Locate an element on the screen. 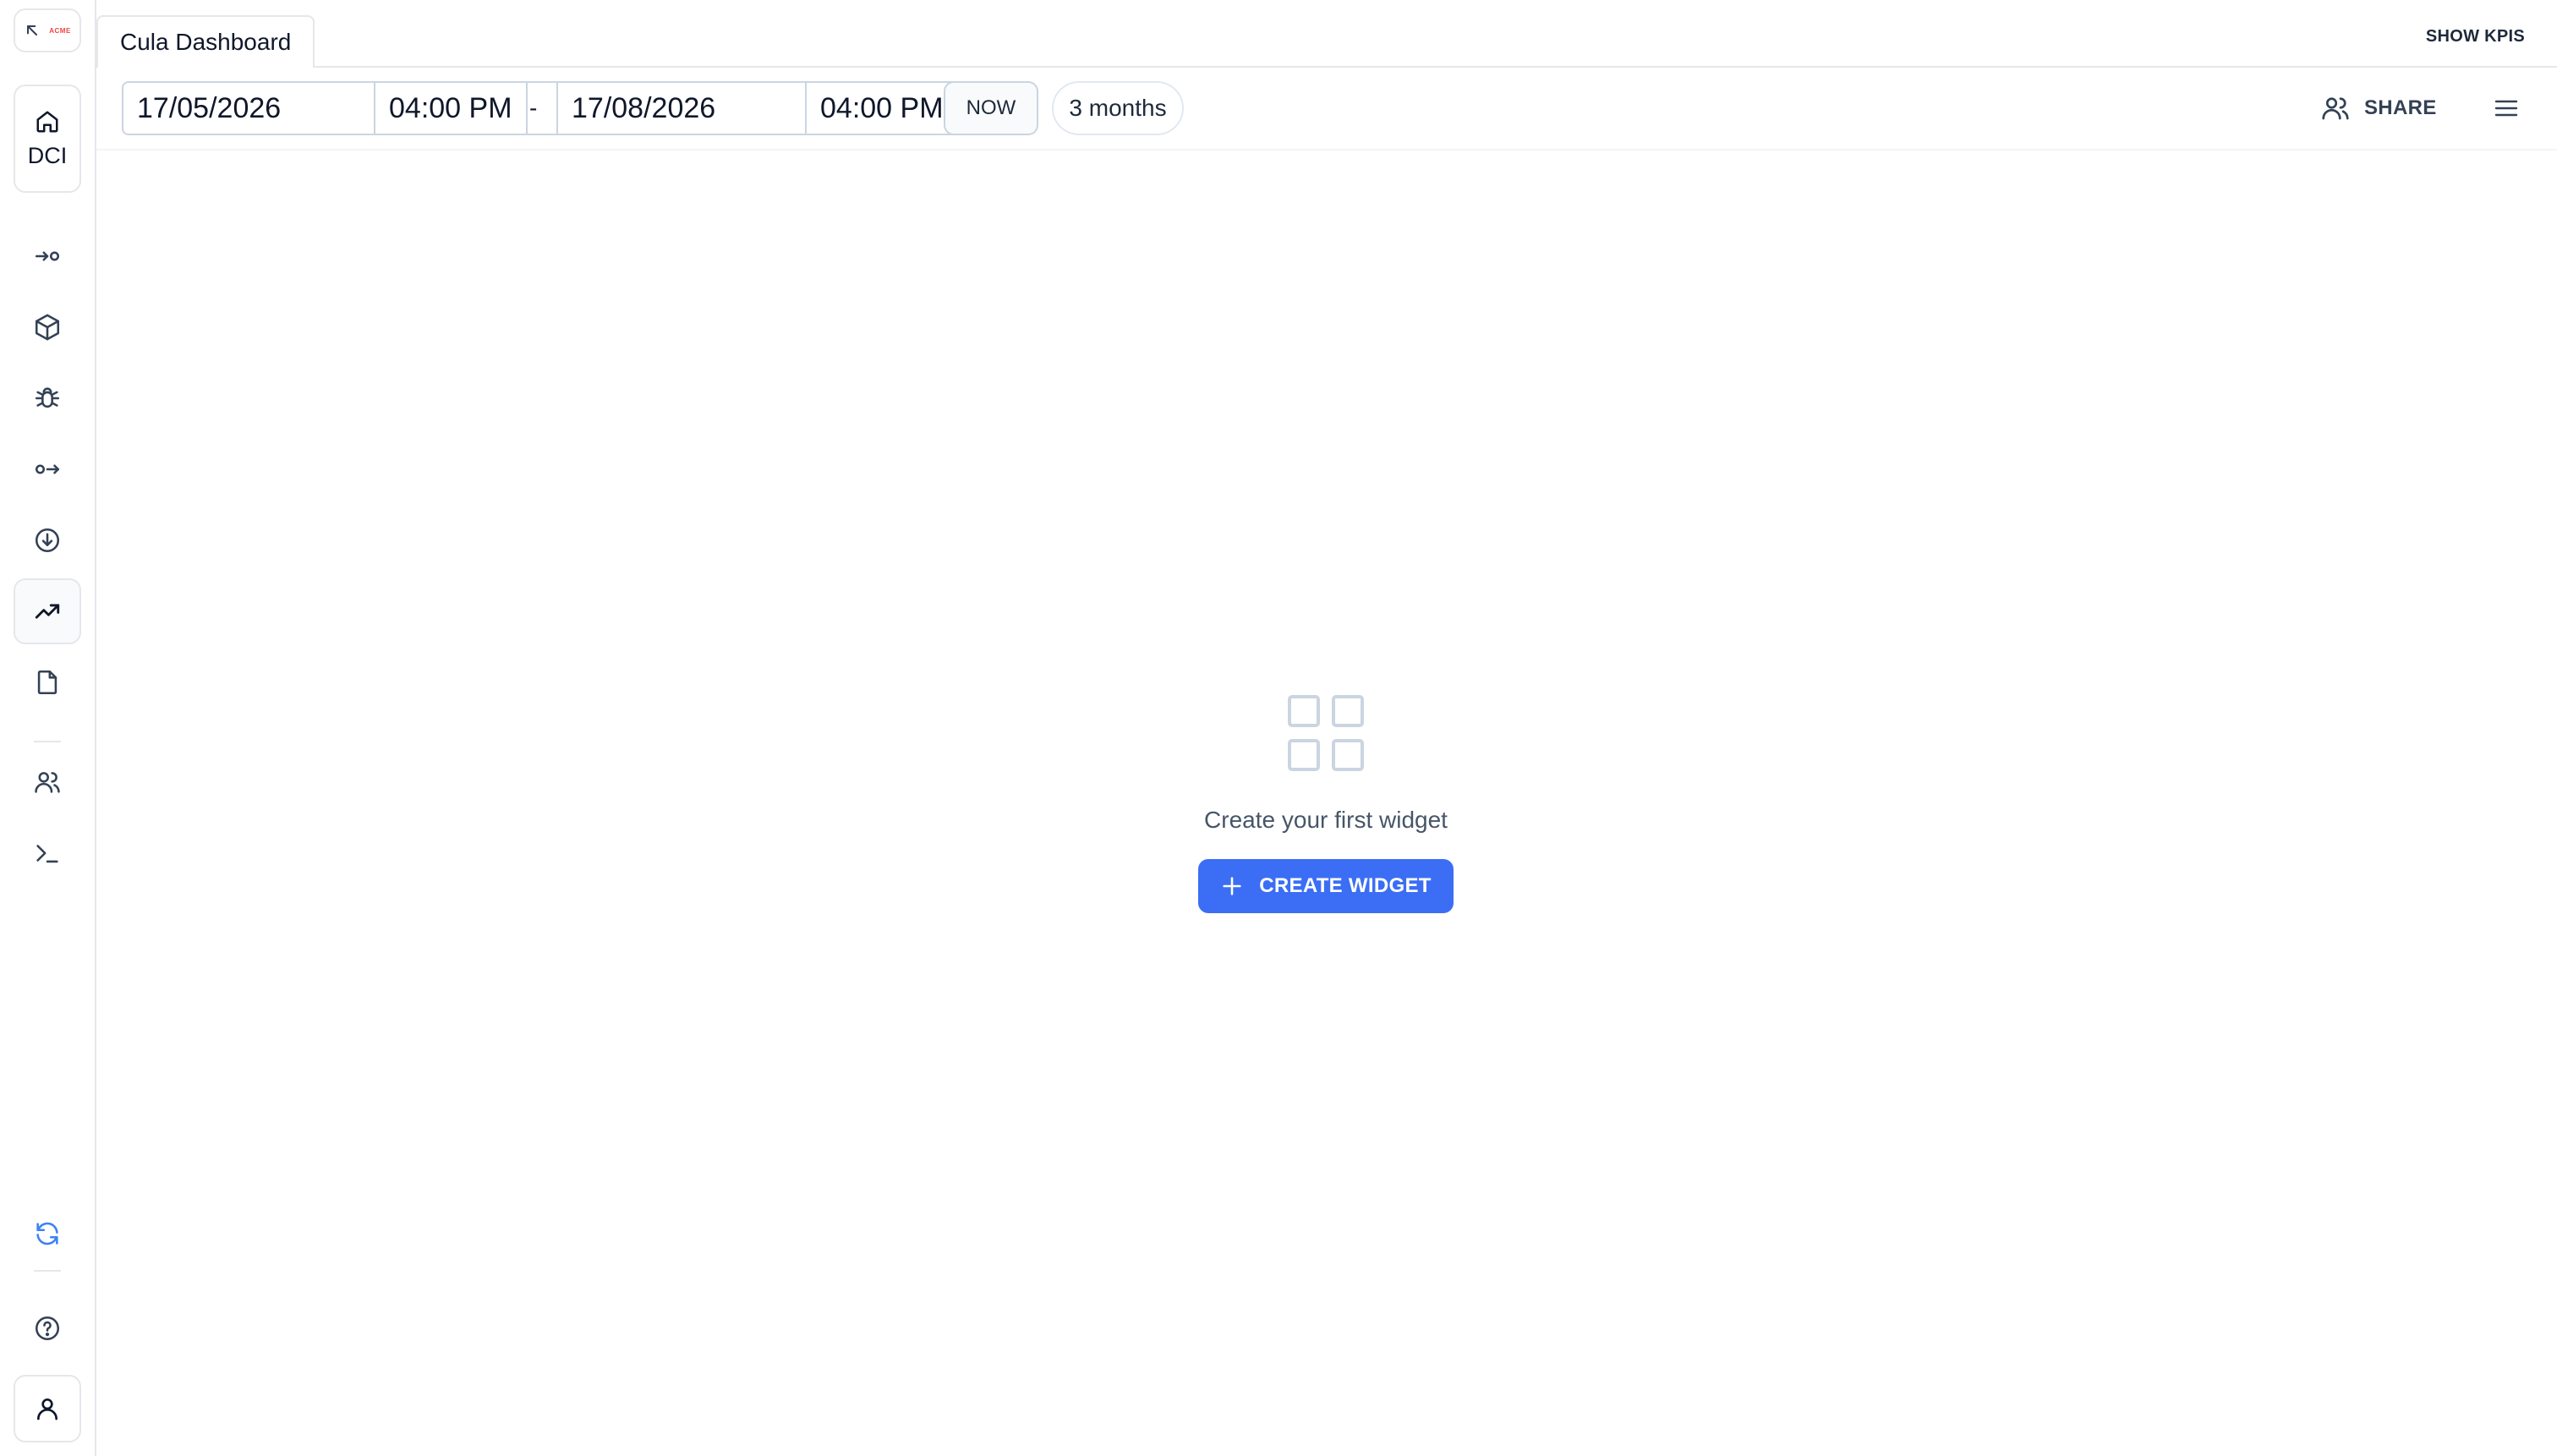 Image resolution: width=2557 pixels, height=1456 pixels. nav-debug is located at coordinates (47, 398).